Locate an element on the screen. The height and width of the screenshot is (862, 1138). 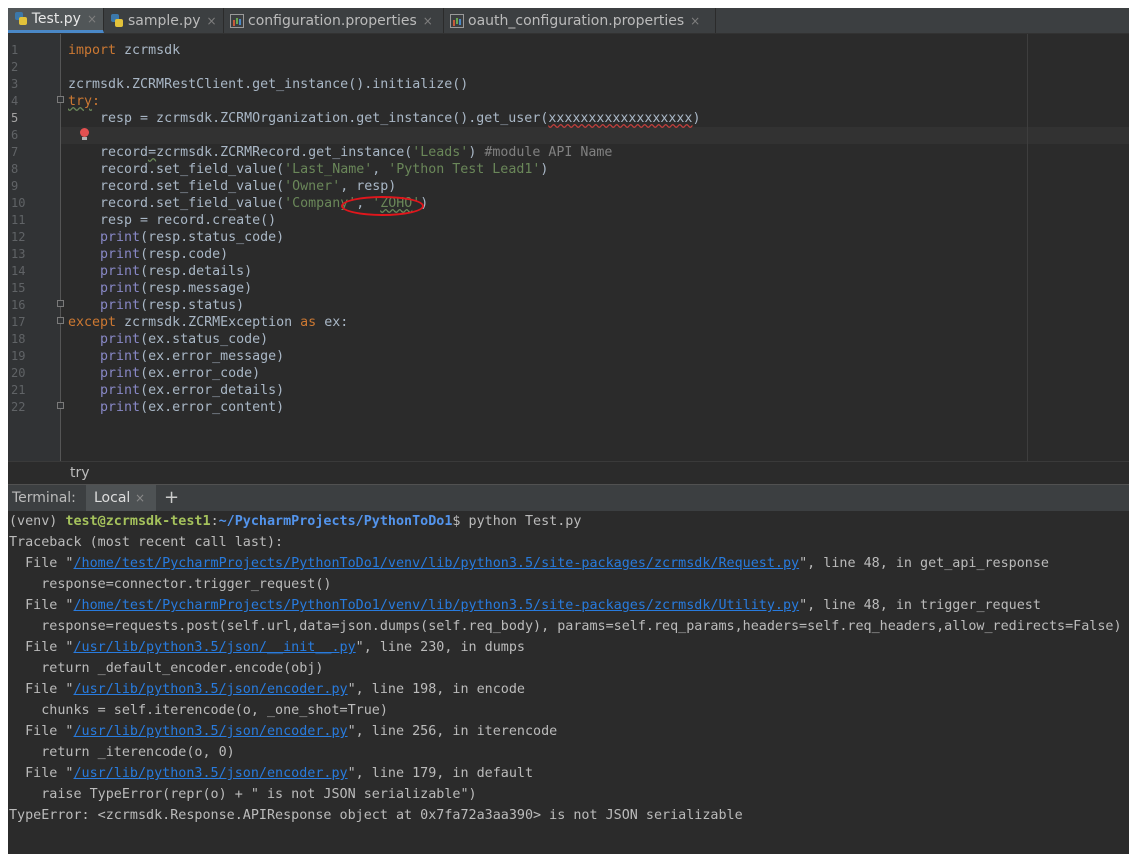
breadcrumb-item: try is located at coordinates (80, 473).